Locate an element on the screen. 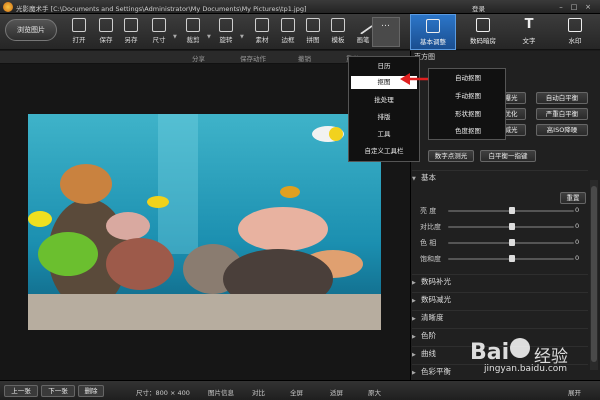 The width and height of the screenshot is (600, 400). section-curves-label: 曲线 is located at coordinates (428, 353).